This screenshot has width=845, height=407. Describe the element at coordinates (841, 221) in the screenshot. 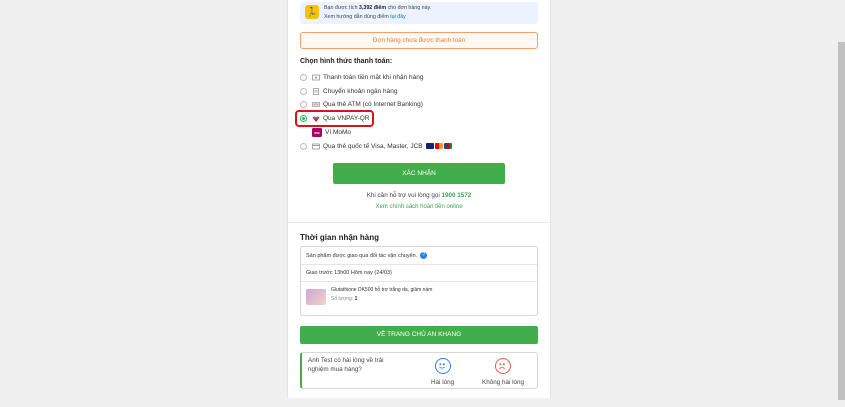

I see `scrollbar-thumb` at that location.